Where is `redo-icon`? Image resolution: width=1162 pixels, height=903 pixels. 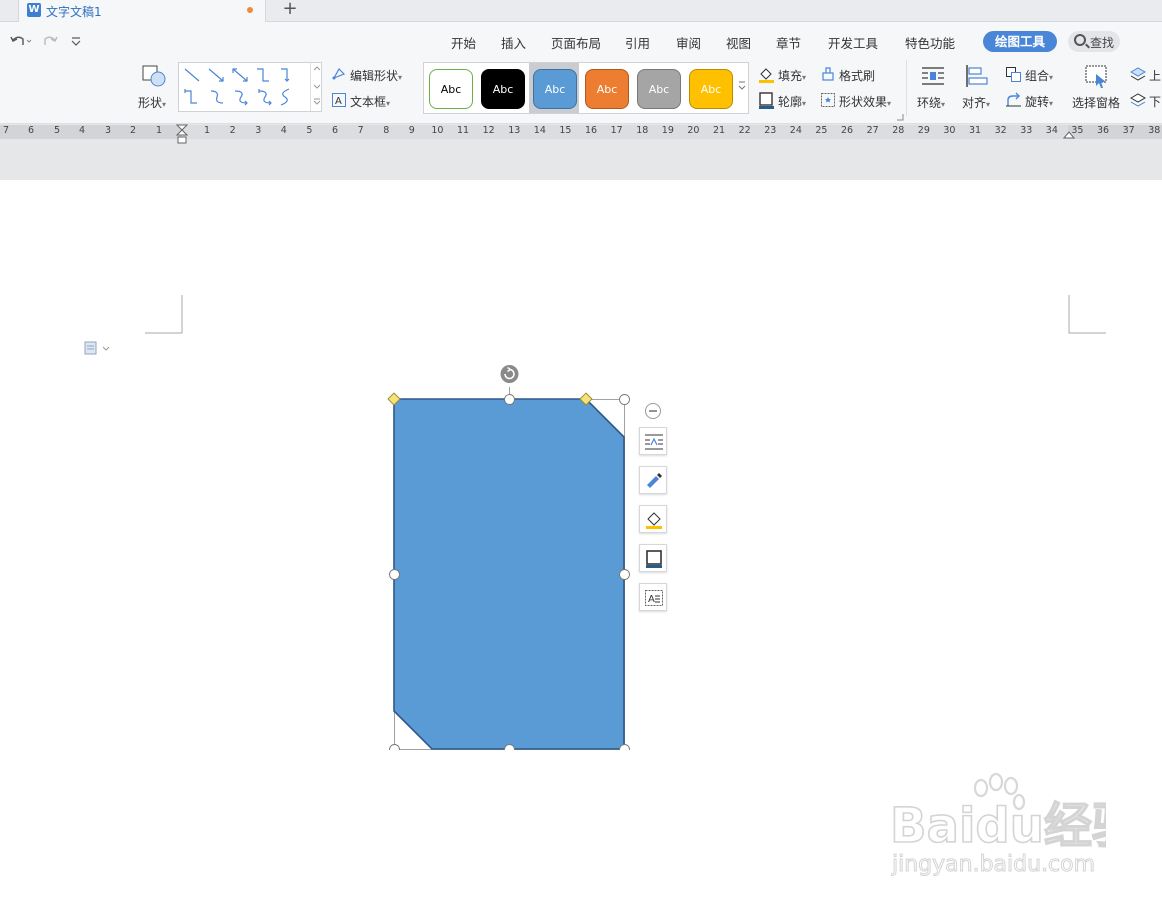
redo-icon is located at coordinates (50, 43).